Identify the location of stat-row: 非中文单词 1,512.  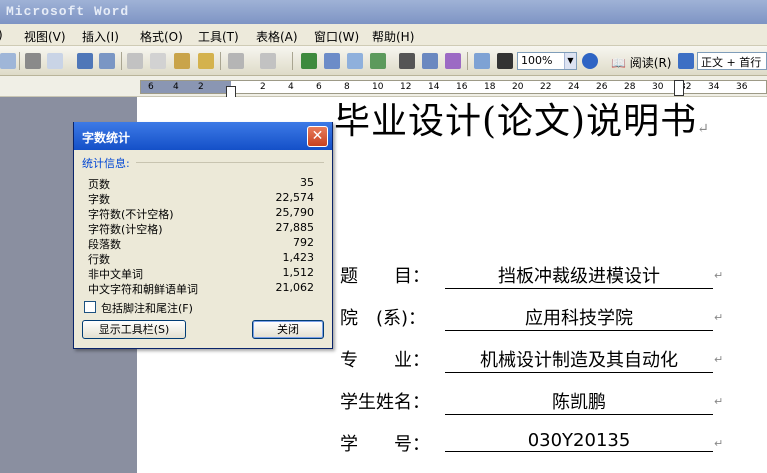
(201, 273).